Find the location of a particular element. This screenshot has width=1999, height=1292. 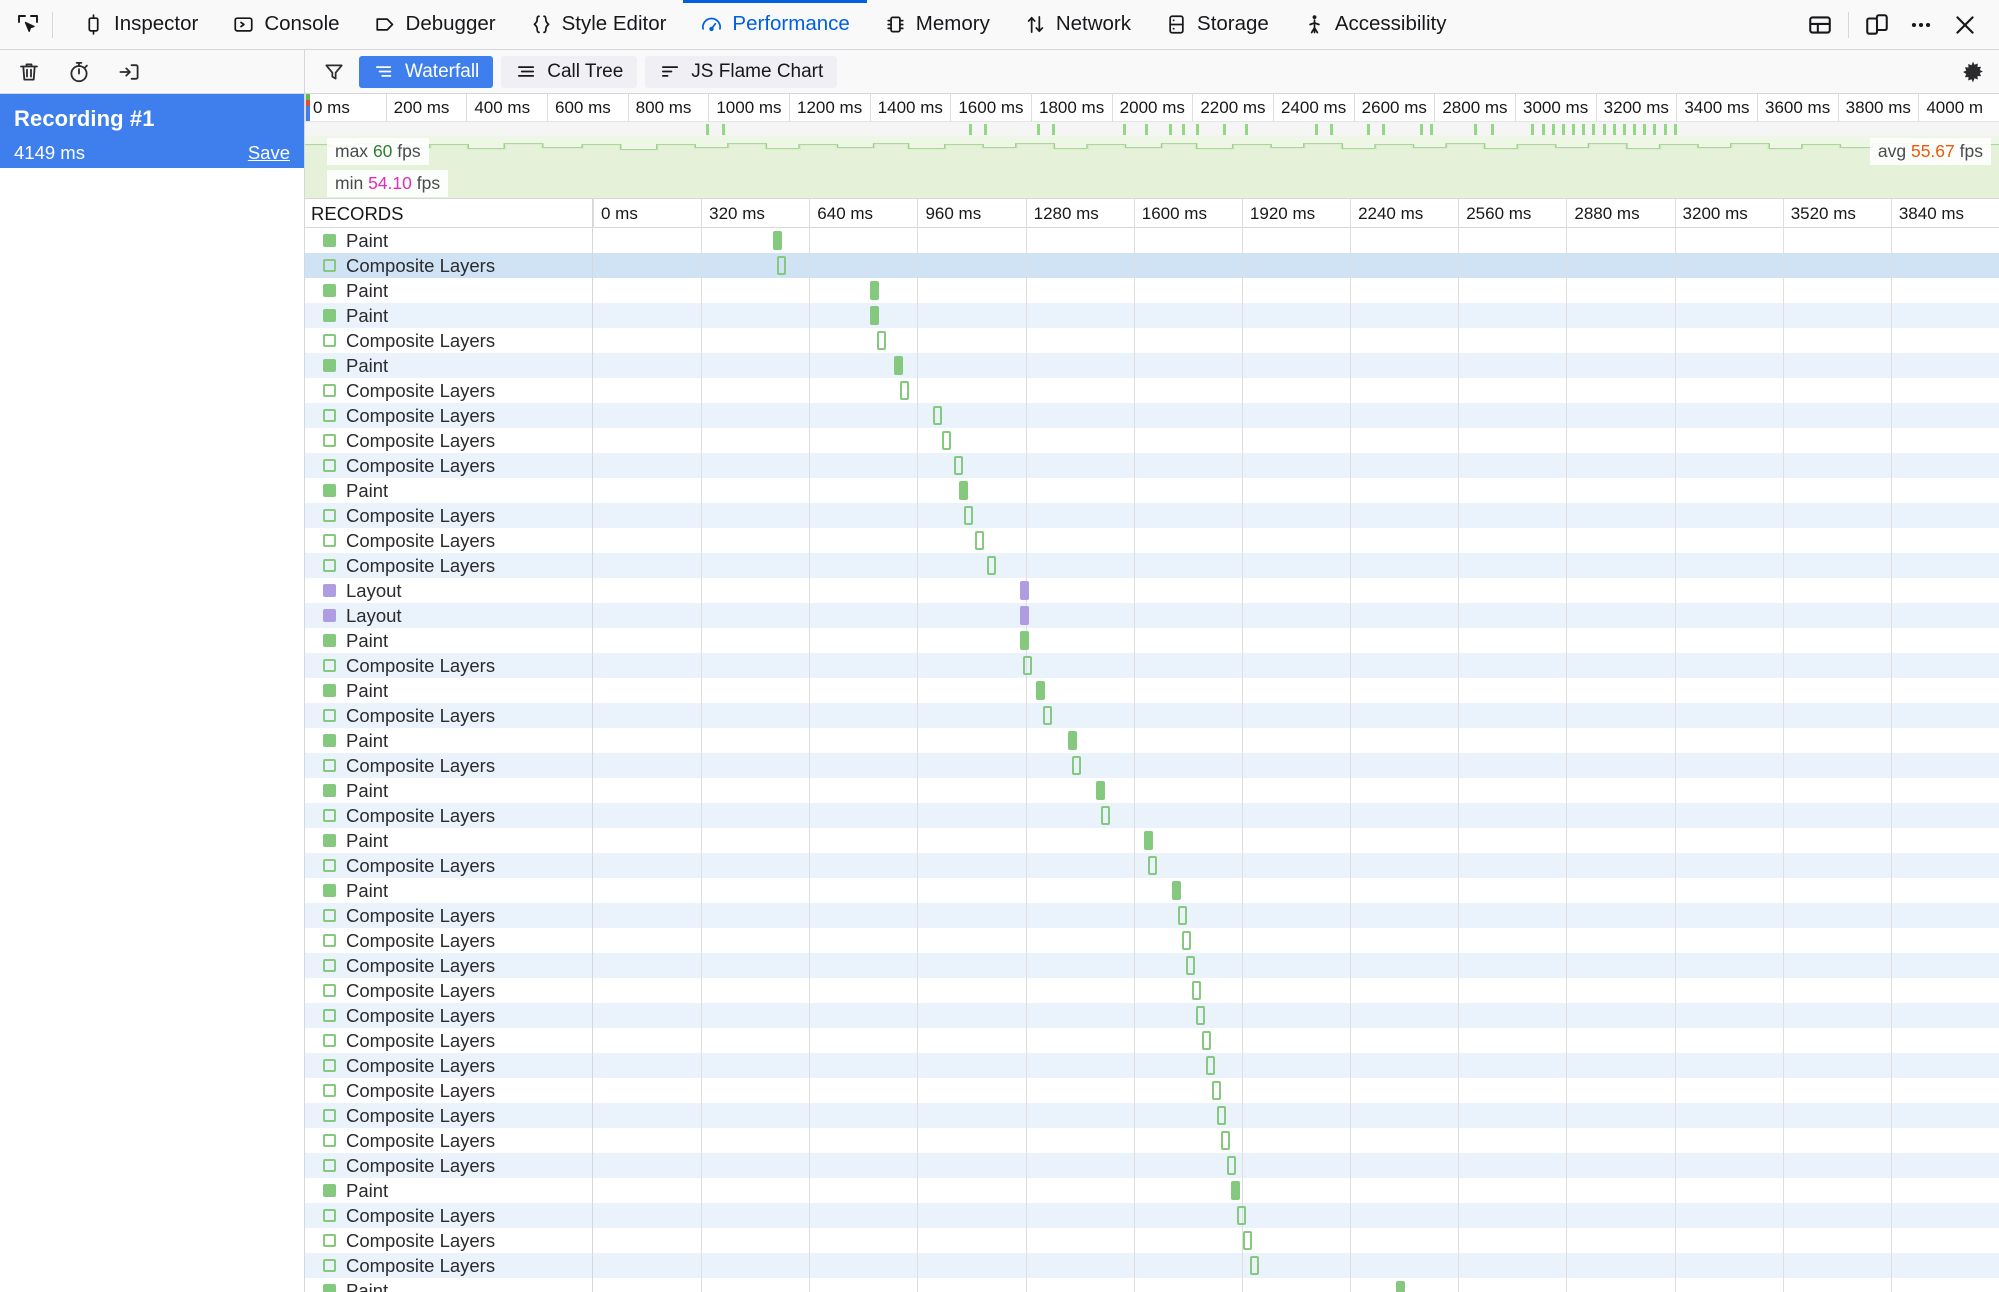

close-icon is located at coordinates (1965, 25).